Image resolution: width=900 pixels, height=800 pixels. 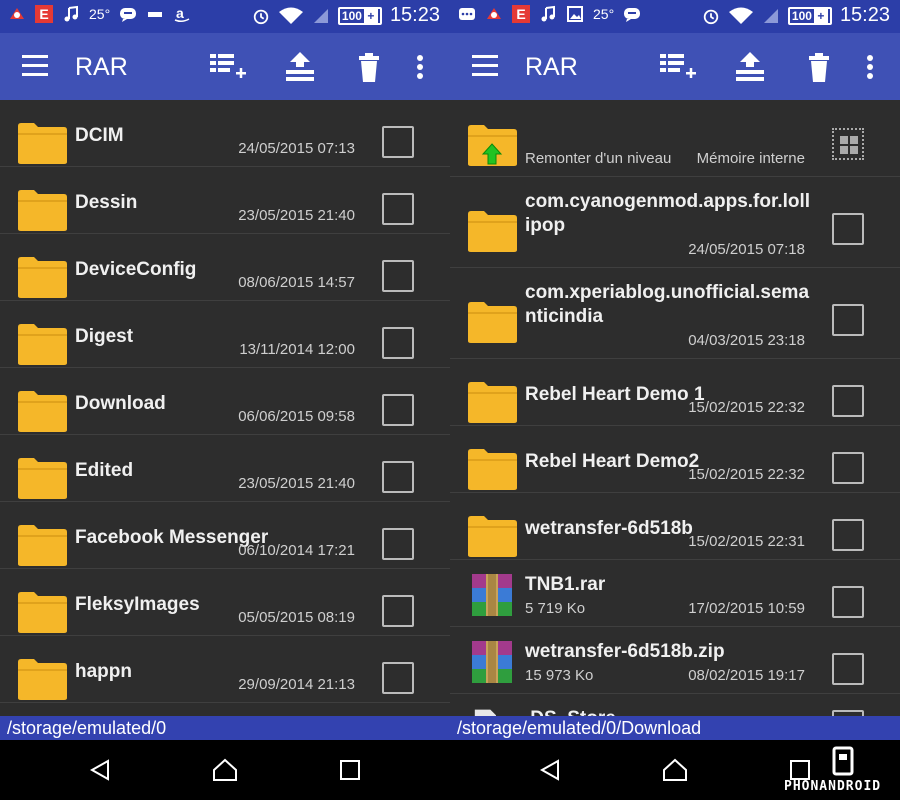 What do you see at coordinates (750, 158) in the screenshot?
I see `storage-label: Mémoire interne` at bounding box center [750, 158].